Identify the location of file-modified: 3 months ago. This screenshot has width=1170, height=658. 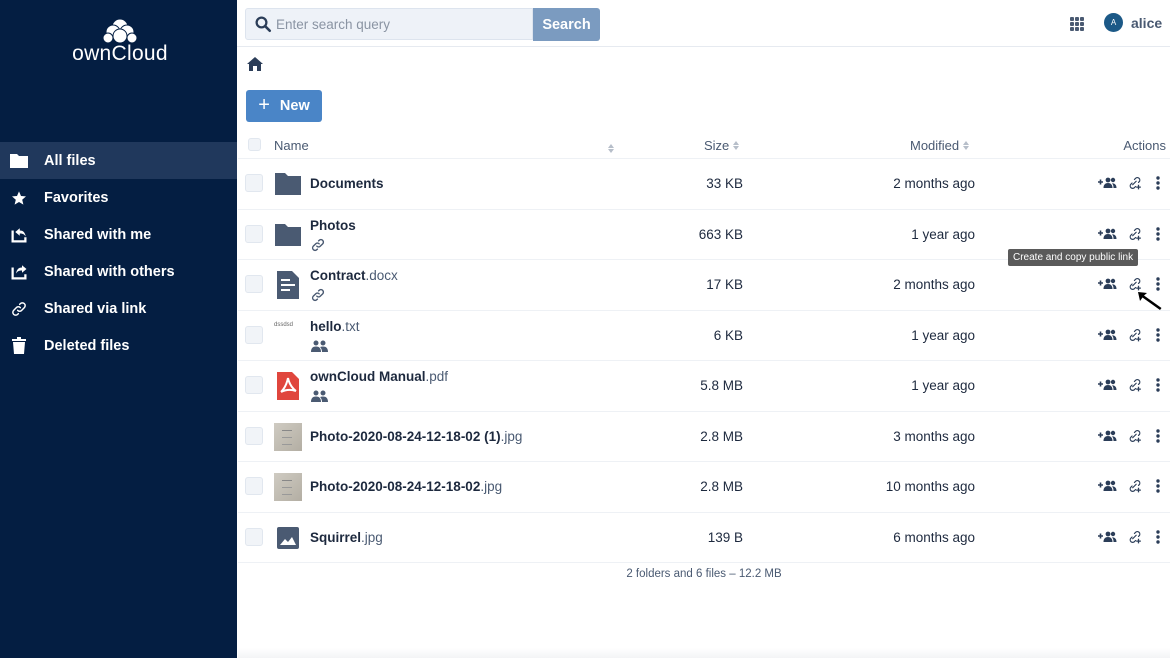
(934, 436).